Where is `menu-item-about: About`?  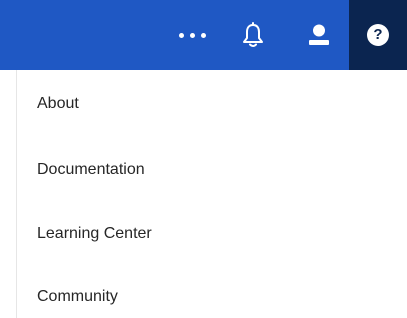
menu-item-about: About is located at coordinates (58, 104).